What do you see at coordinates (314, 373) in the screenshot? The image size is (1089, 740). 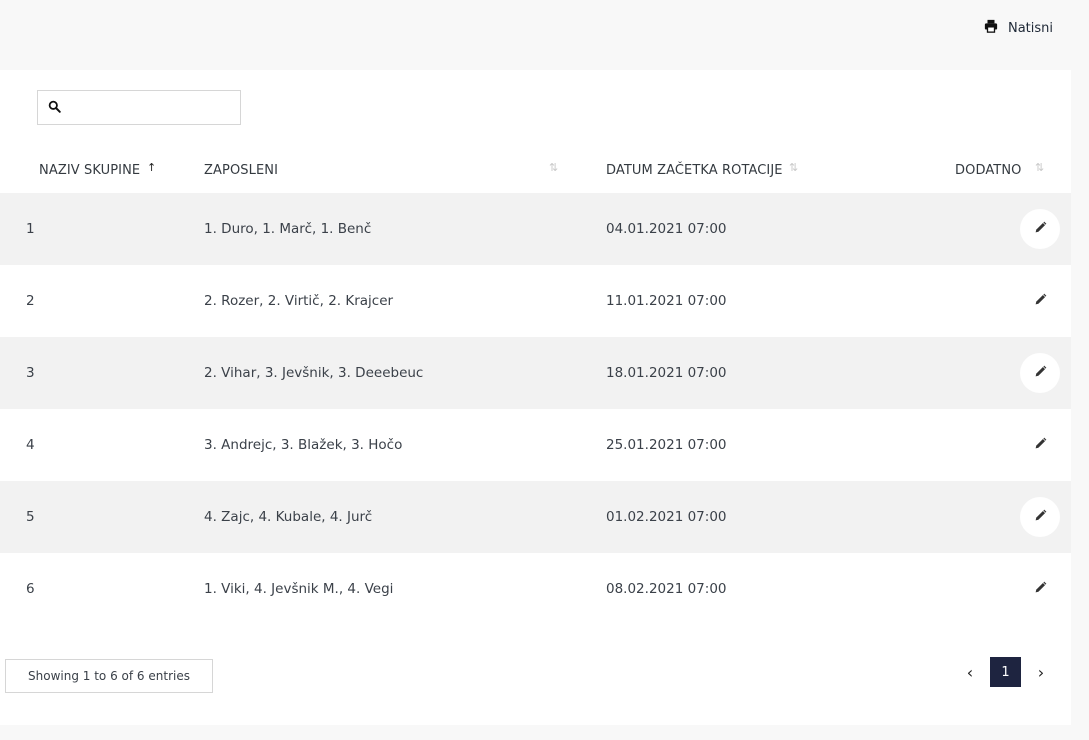 I see `cell-employees: 2. Vihar, 3. Jevšnik, 3. Deeebeuc` at bounding box center [314, 373].